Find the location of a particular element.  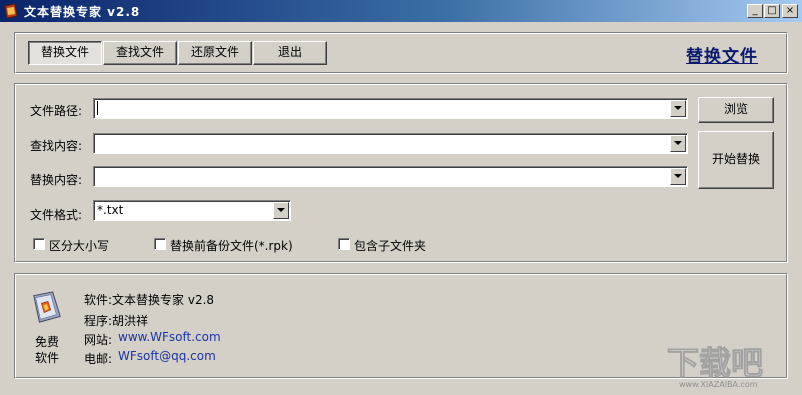

replace-label: 替换内容: is located at coordinates (56, 180).